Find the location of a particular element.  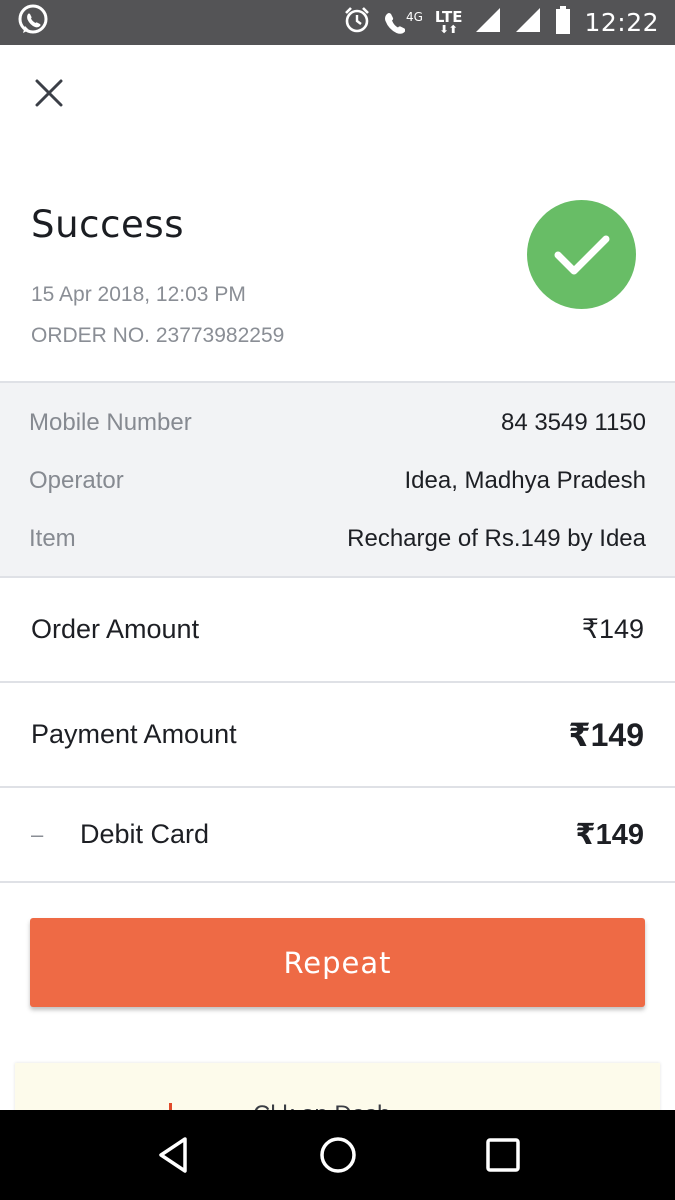

payment-method-value: ₹149 is located at coordinates (609, 835).